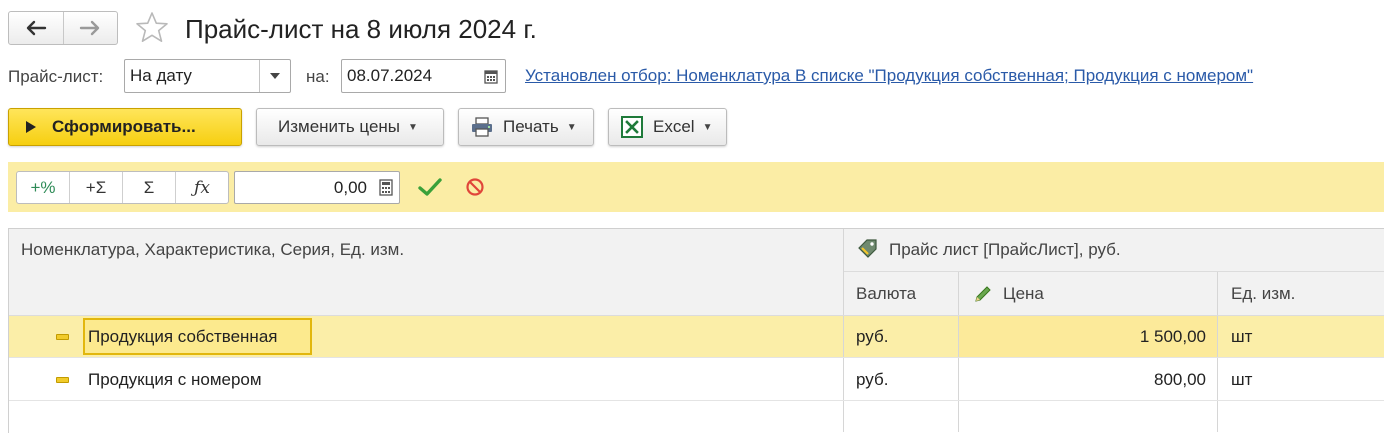 This screenshot has width=1384, height=433. I want to click on forward-arrow-icon, so click(90, 28).